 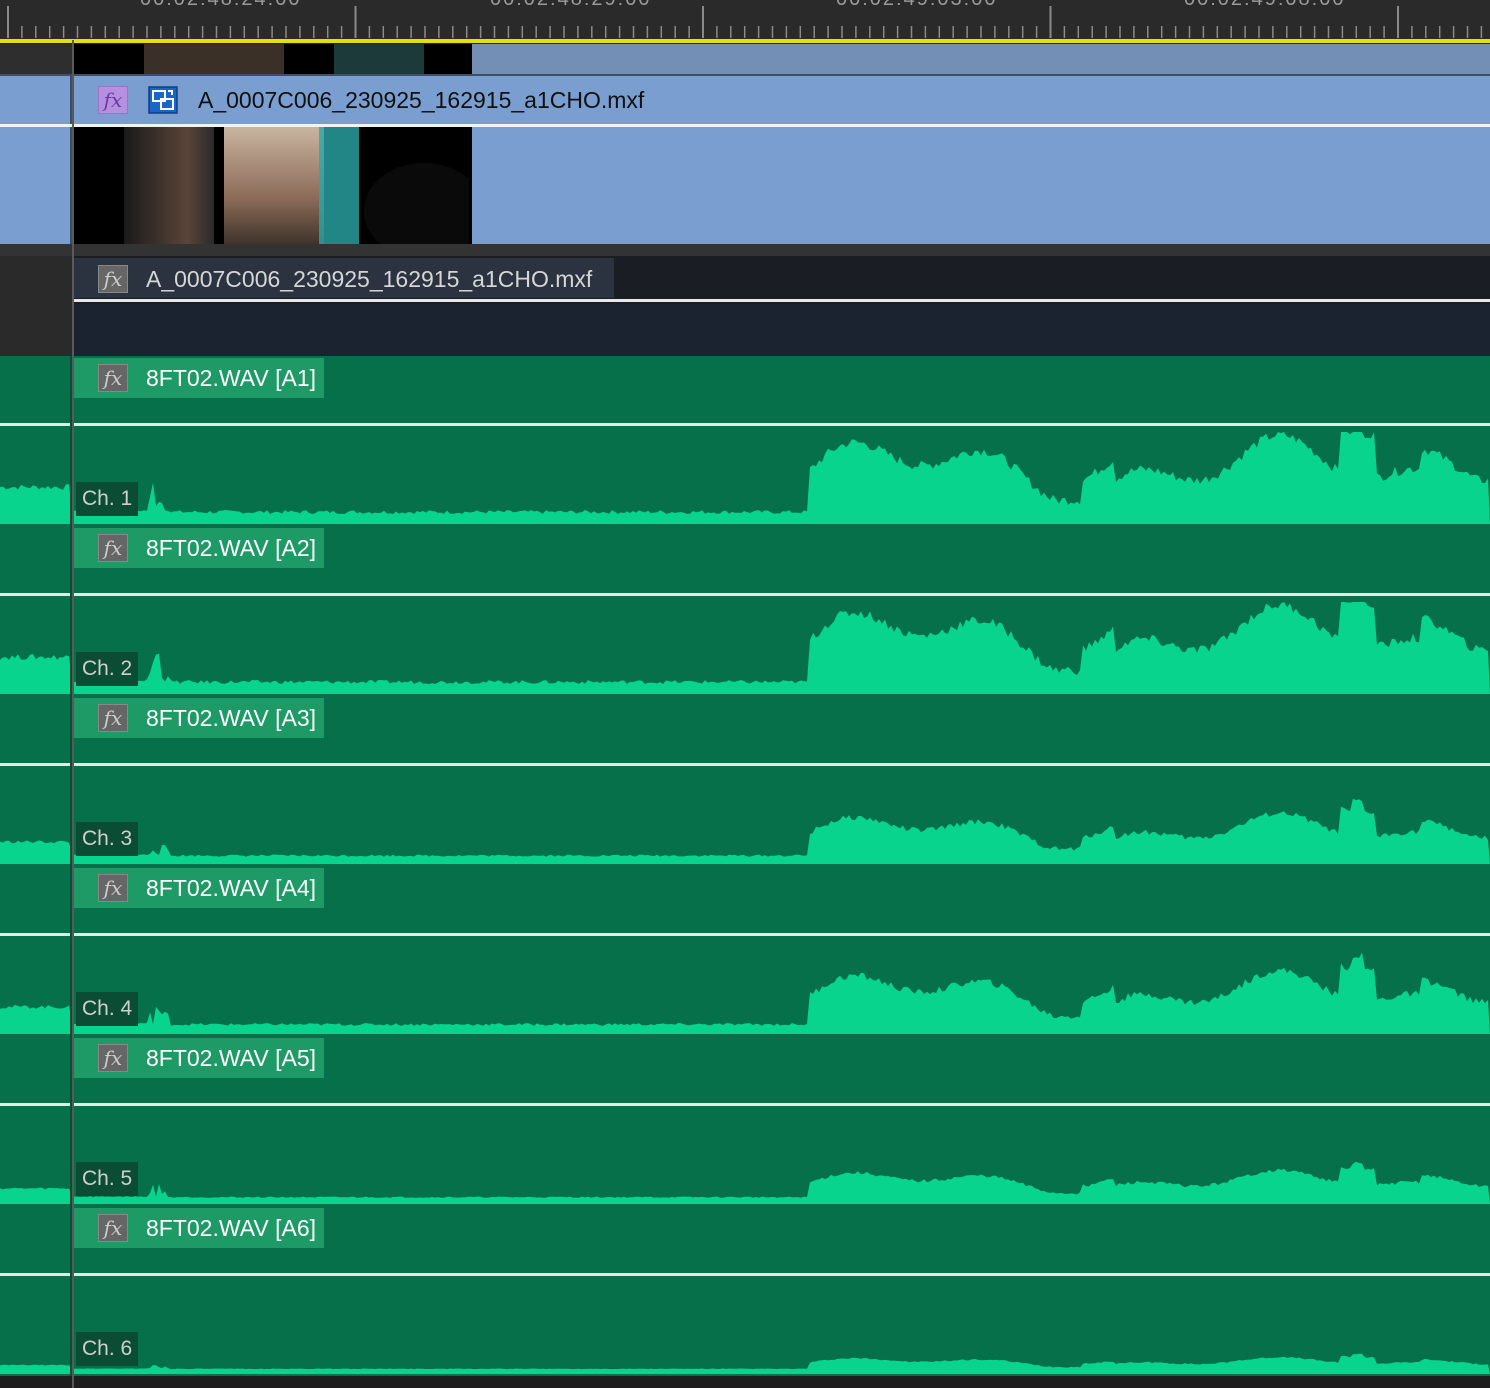 What do you see at coordinates (231, 1227) in the screenshot?
I see `audio-clip-name: 8FT02.WAV [A6]` at bounding box center [231, 1227].